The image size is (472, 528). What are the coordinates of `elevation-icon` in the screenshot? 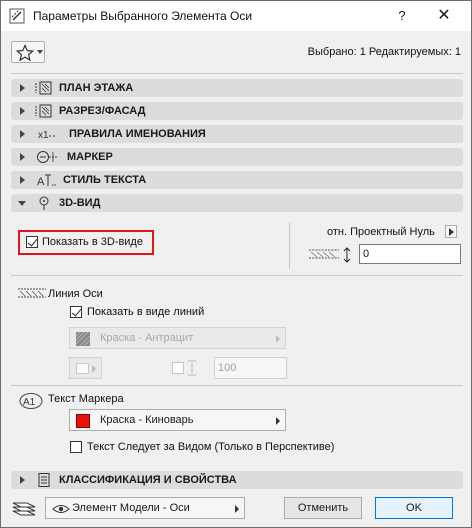 It's located at (330, 255).